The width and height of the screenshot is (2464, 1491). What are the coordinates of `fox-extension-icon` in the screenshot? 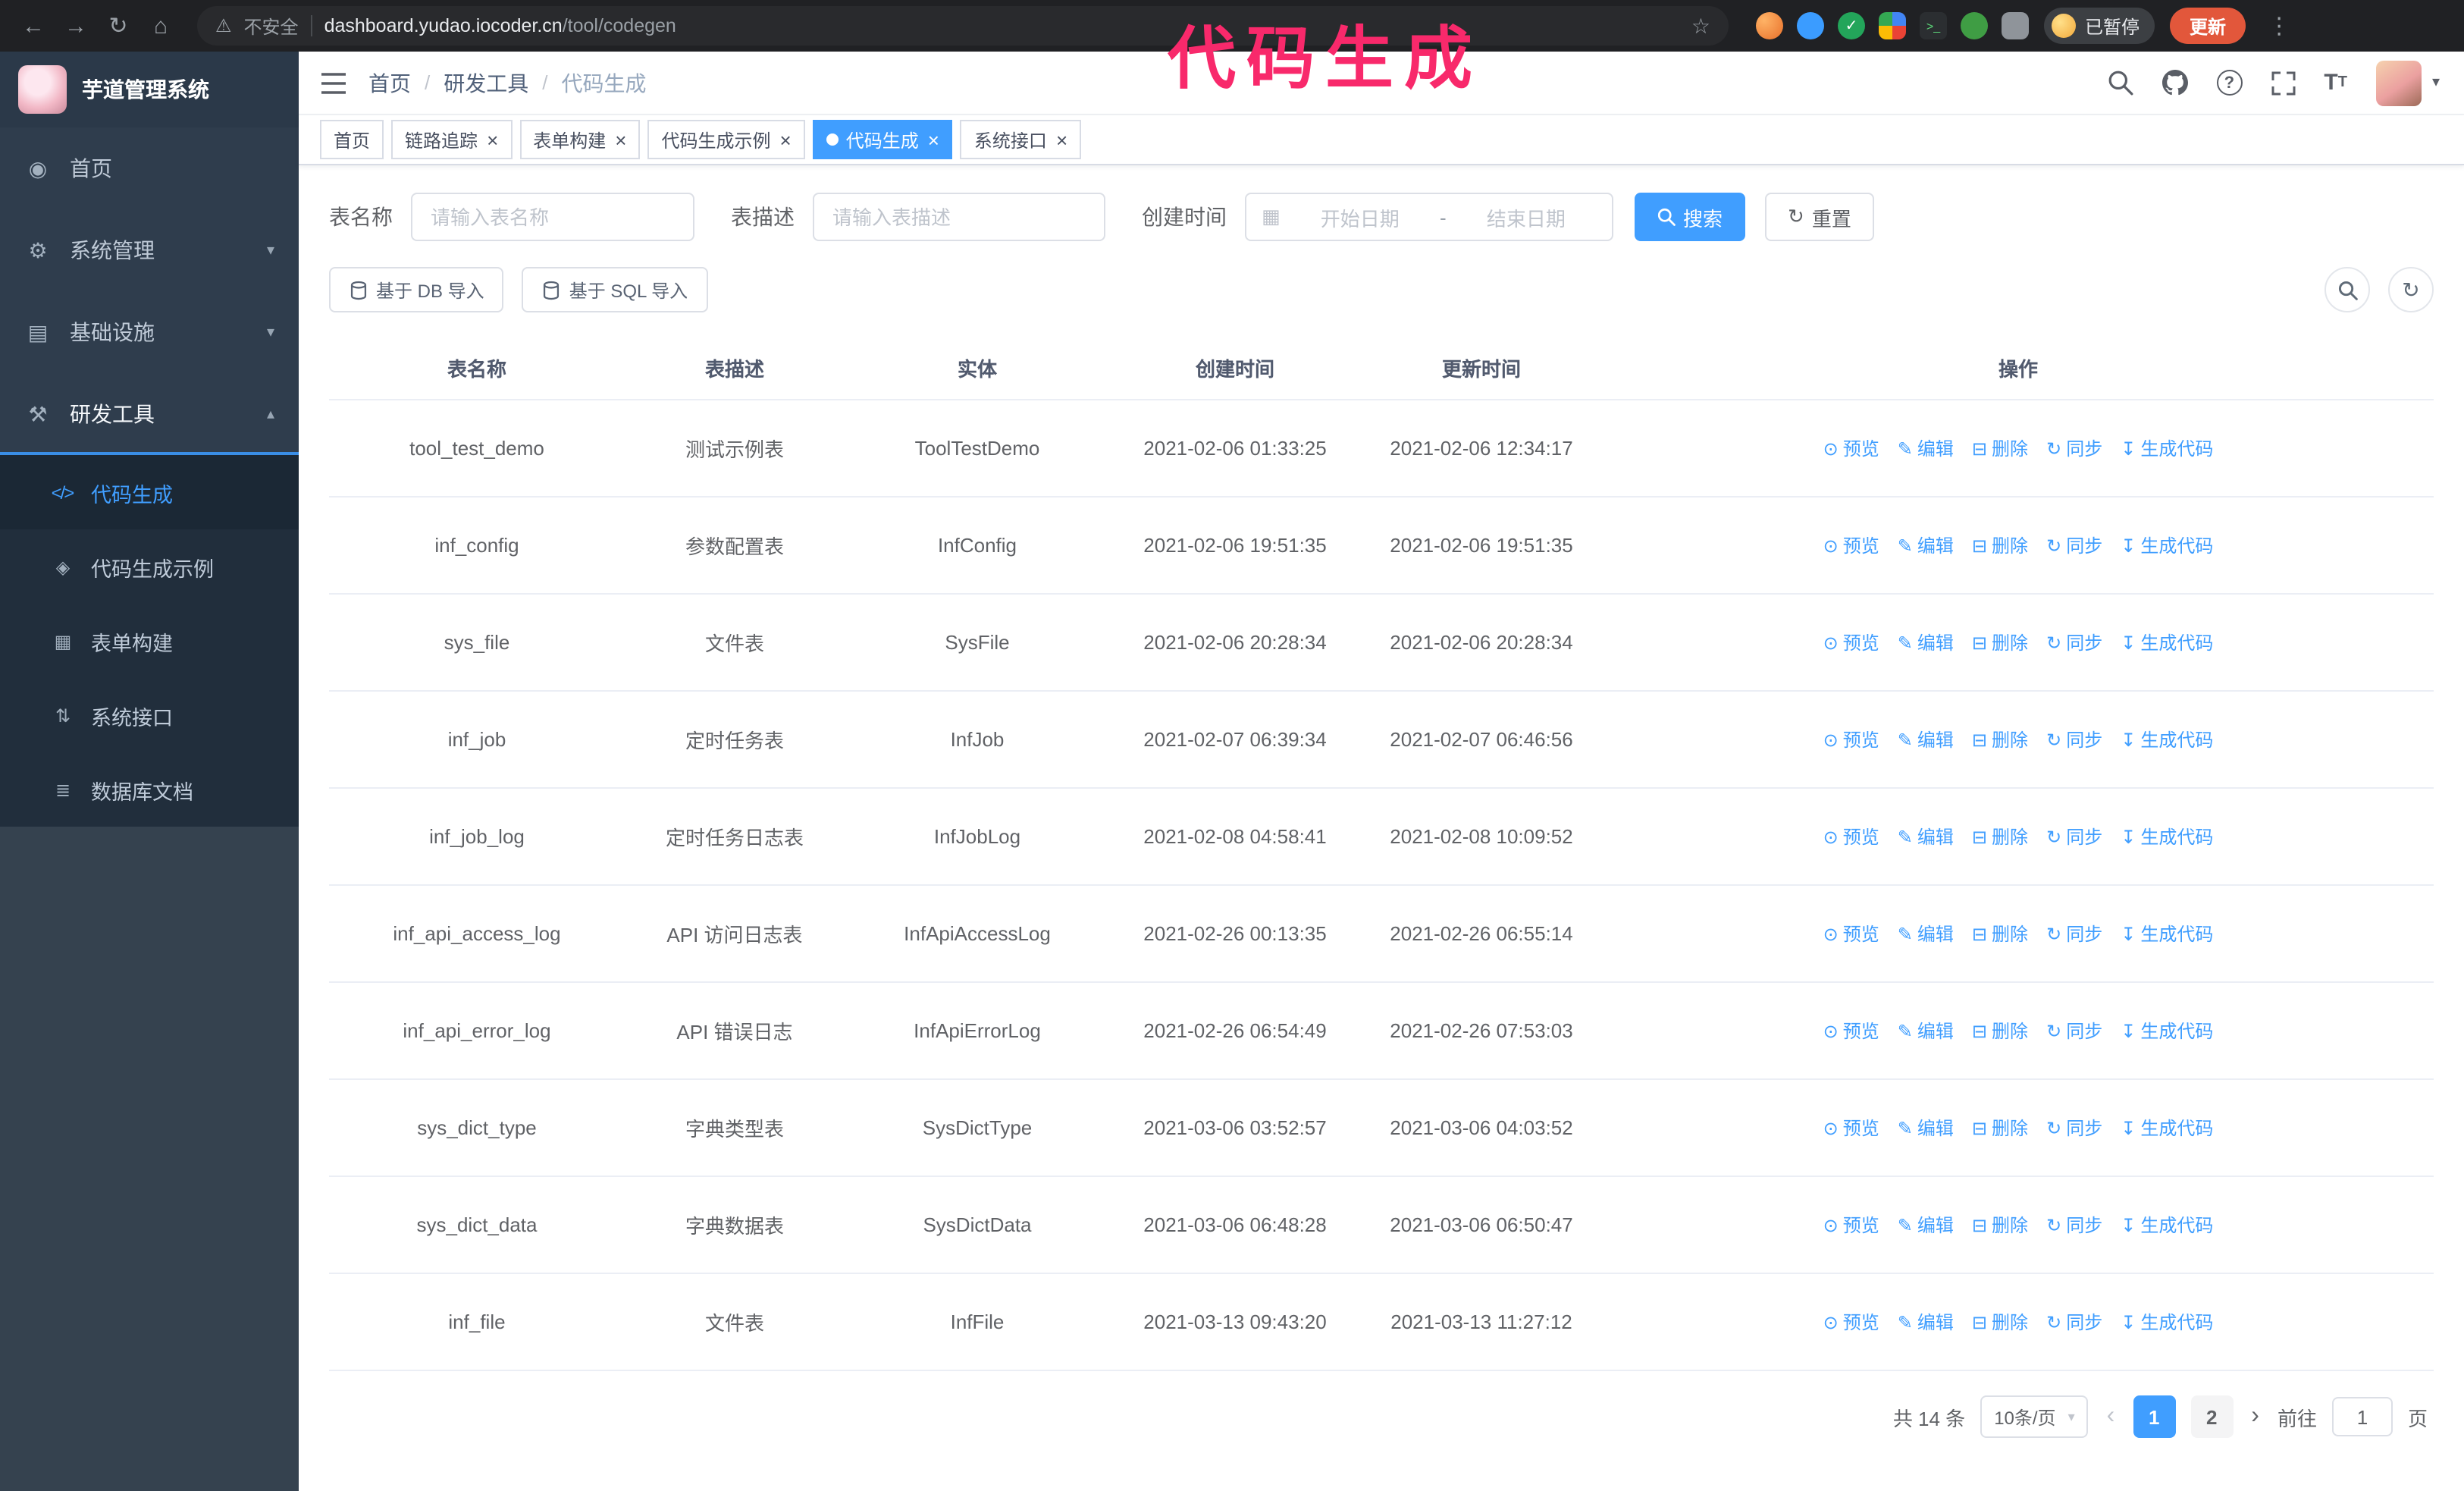 It's located at (1769, 25).